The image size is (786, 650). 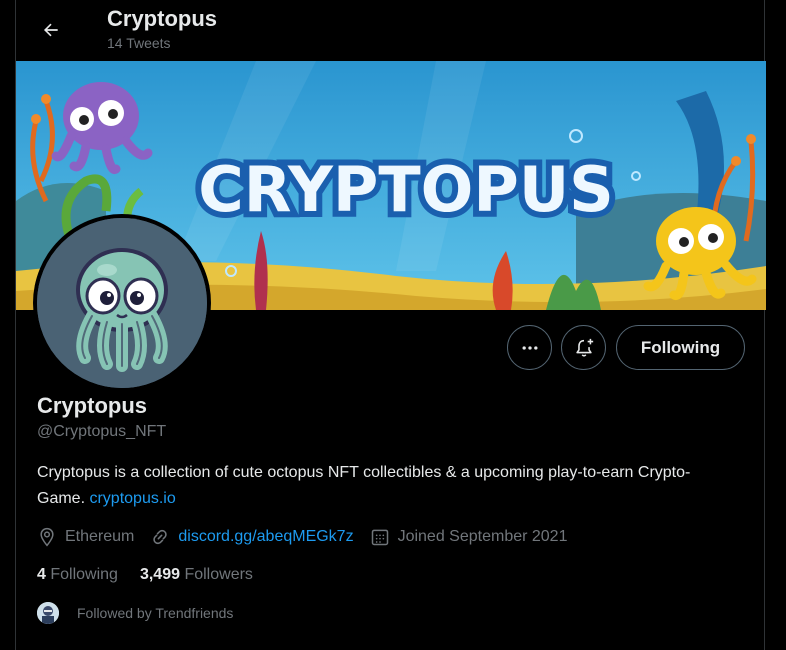 I want to click on more-horizontal-icon, so click(x=529, y=347).